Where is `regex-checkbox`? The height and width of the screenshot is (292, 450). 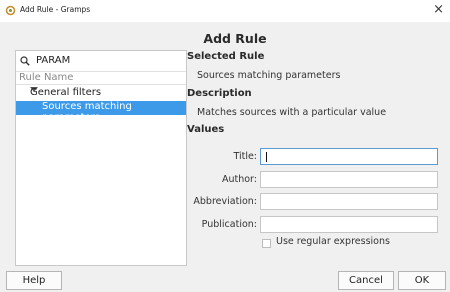 regex-checkbox is located at coordinates (266, 243).